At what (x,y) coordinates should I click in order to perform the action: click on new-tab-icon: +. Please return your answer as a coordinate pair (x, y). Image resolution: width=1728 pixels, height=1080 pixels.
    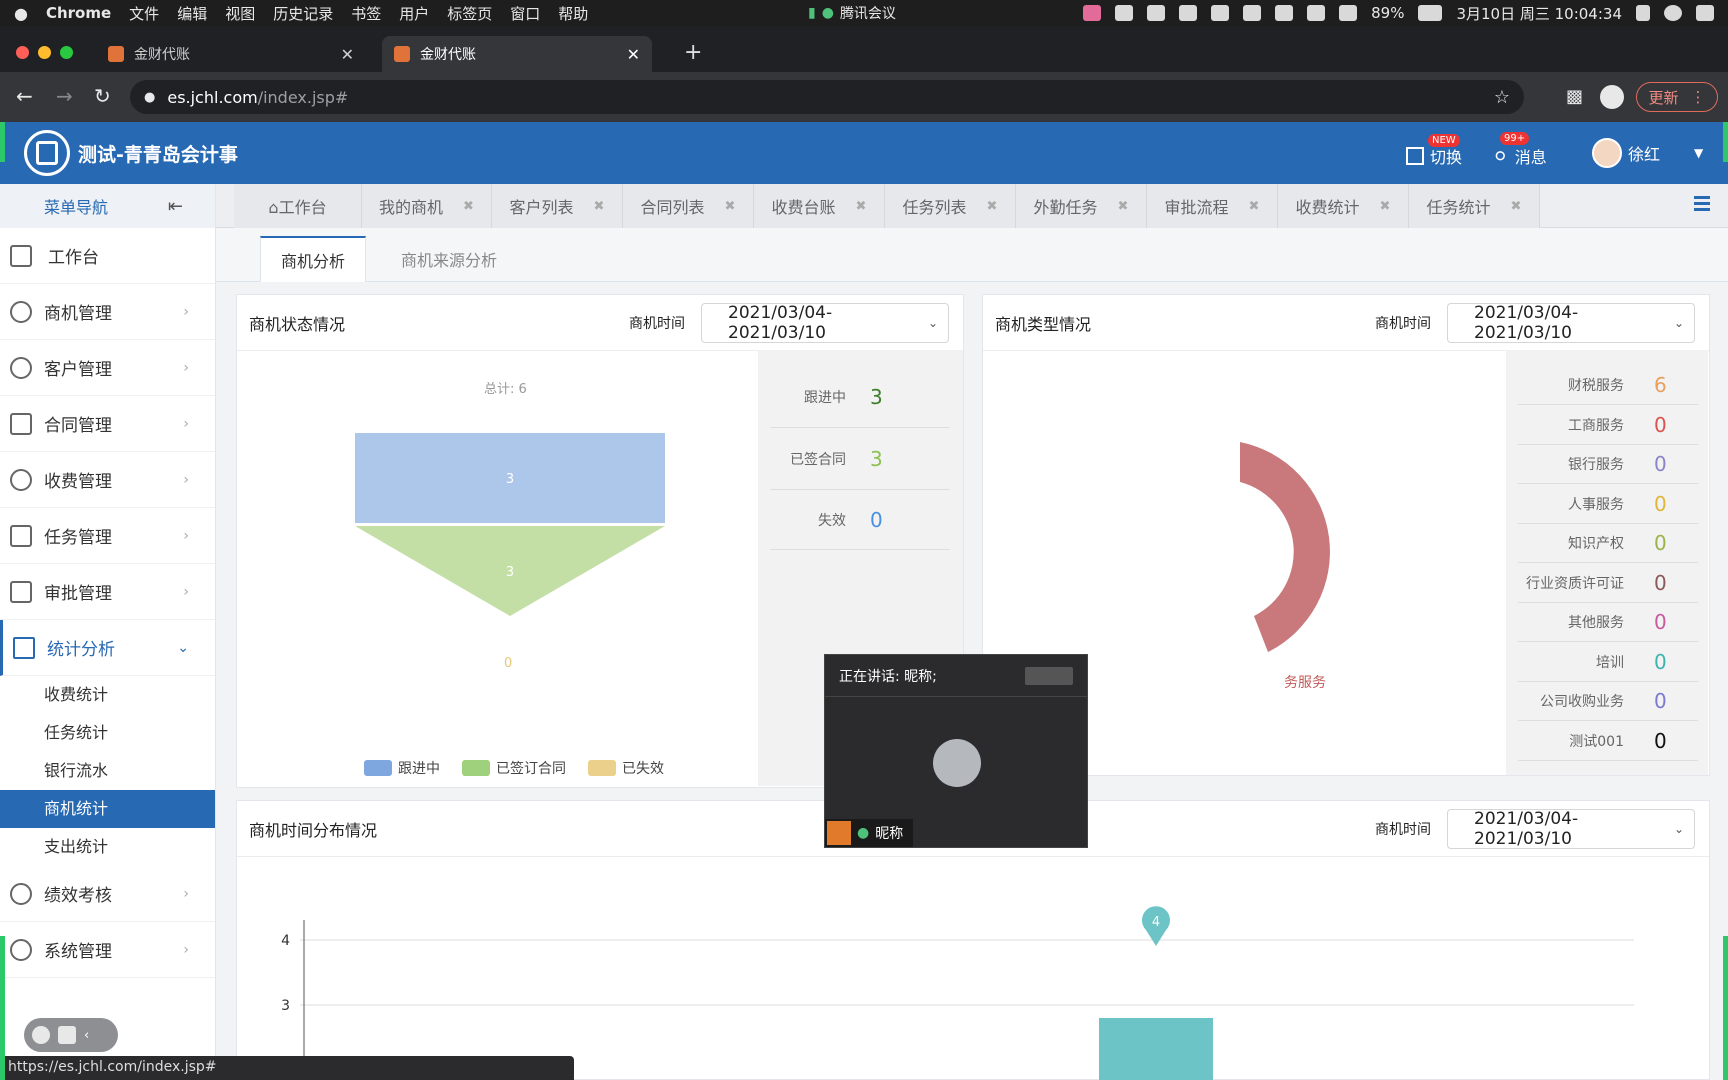
    Looking at the image, I should click on (693, 52).